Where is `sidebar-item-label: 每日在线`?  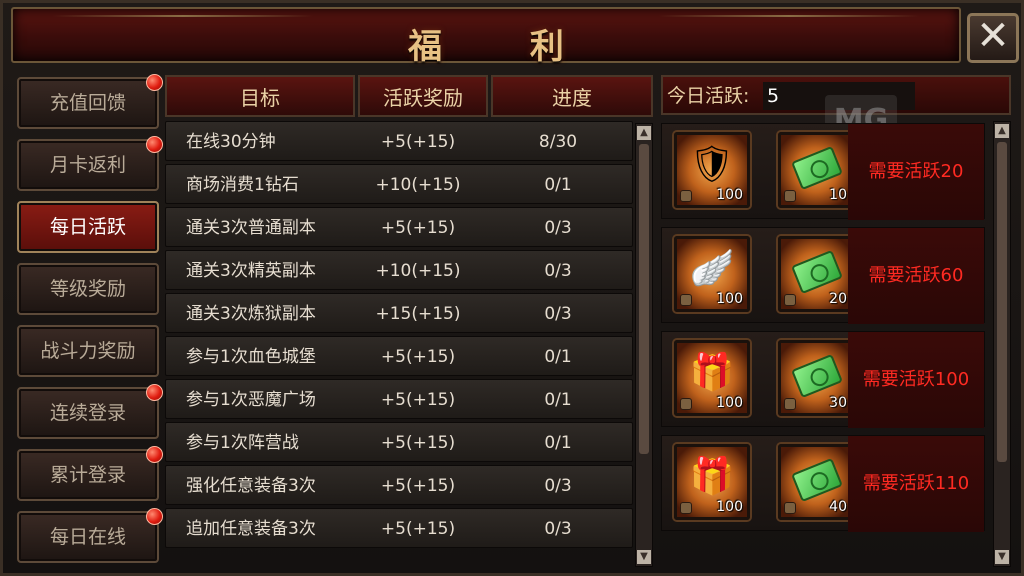
sidebar-item-label: 每日在线 is located at coordinates (87, 537).